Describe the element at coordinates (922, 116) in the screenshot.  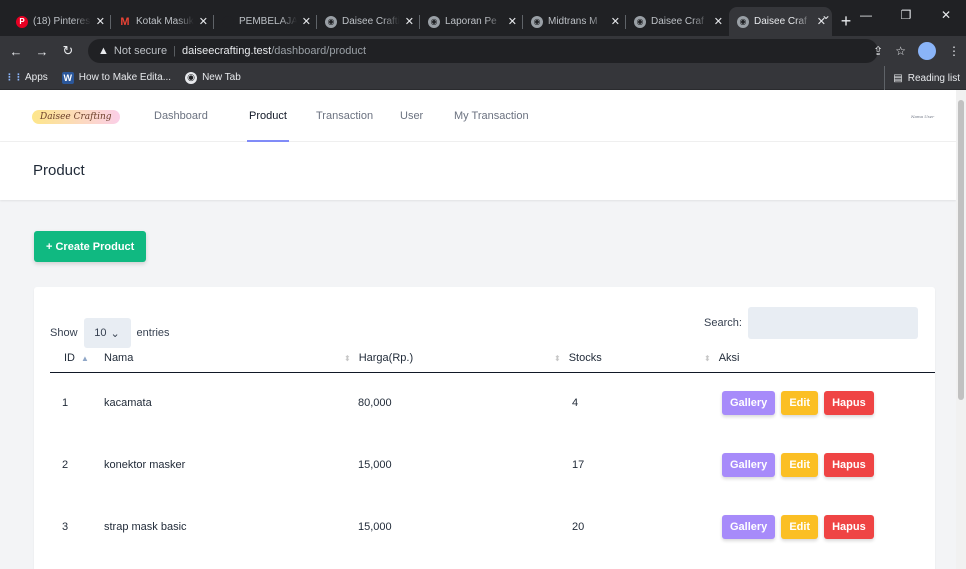
I see `user-menu: Nama User` at that location.